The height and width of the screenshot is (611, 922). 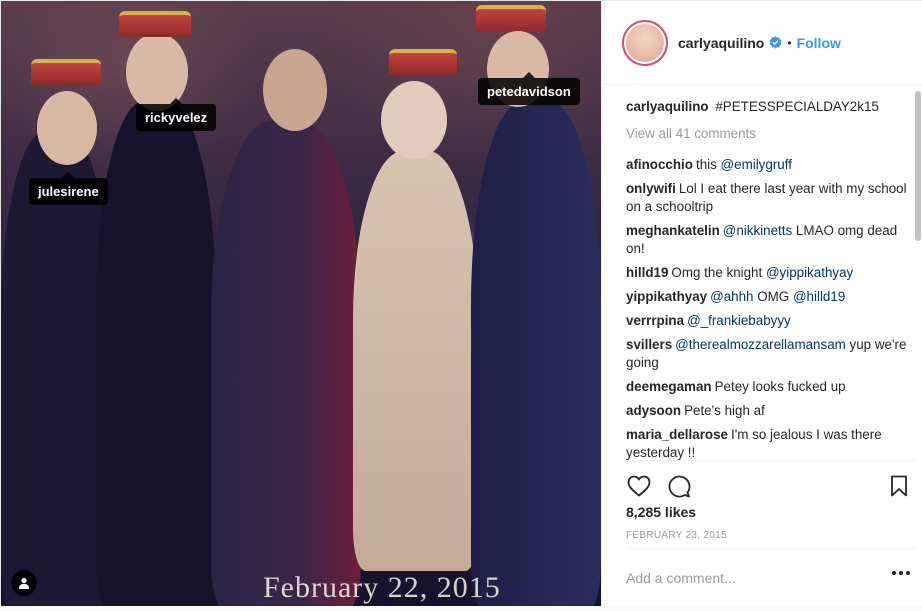 What do you see at coordinates (655, 320) in the screenshot?
I see `comment-username: verrrpina` at bounding box center [655, 320].